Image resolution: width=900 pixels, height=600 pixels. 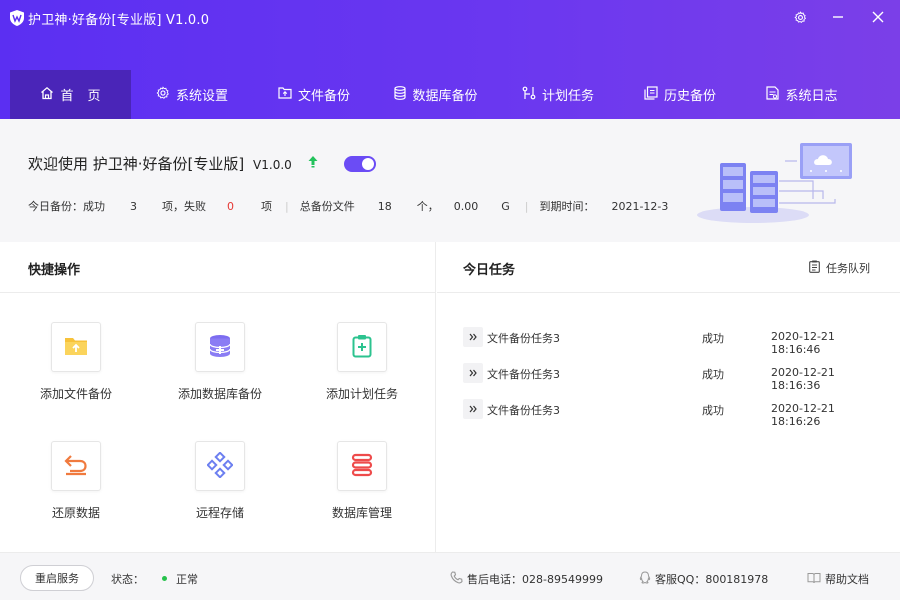 What do you see at coordinates (313, 163) in the screenshot?
I see `upgrade-arrow-icon` at bounding box center [313, 163].